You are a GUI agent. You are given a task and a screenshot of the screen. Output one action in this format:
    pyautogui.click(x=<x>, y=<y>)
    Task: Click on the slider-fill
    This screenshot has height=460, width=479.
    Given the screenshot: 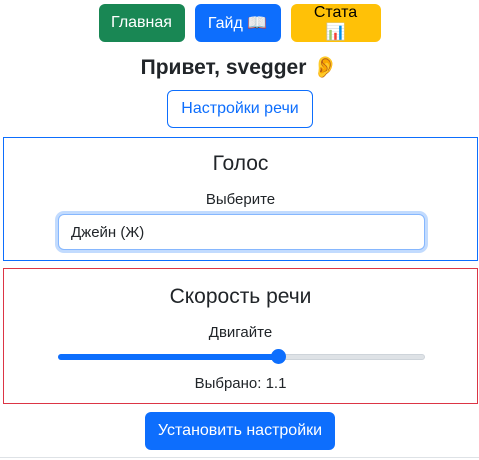 What is the action you would take?
    pyautogui.click(x=168, y=357)
    